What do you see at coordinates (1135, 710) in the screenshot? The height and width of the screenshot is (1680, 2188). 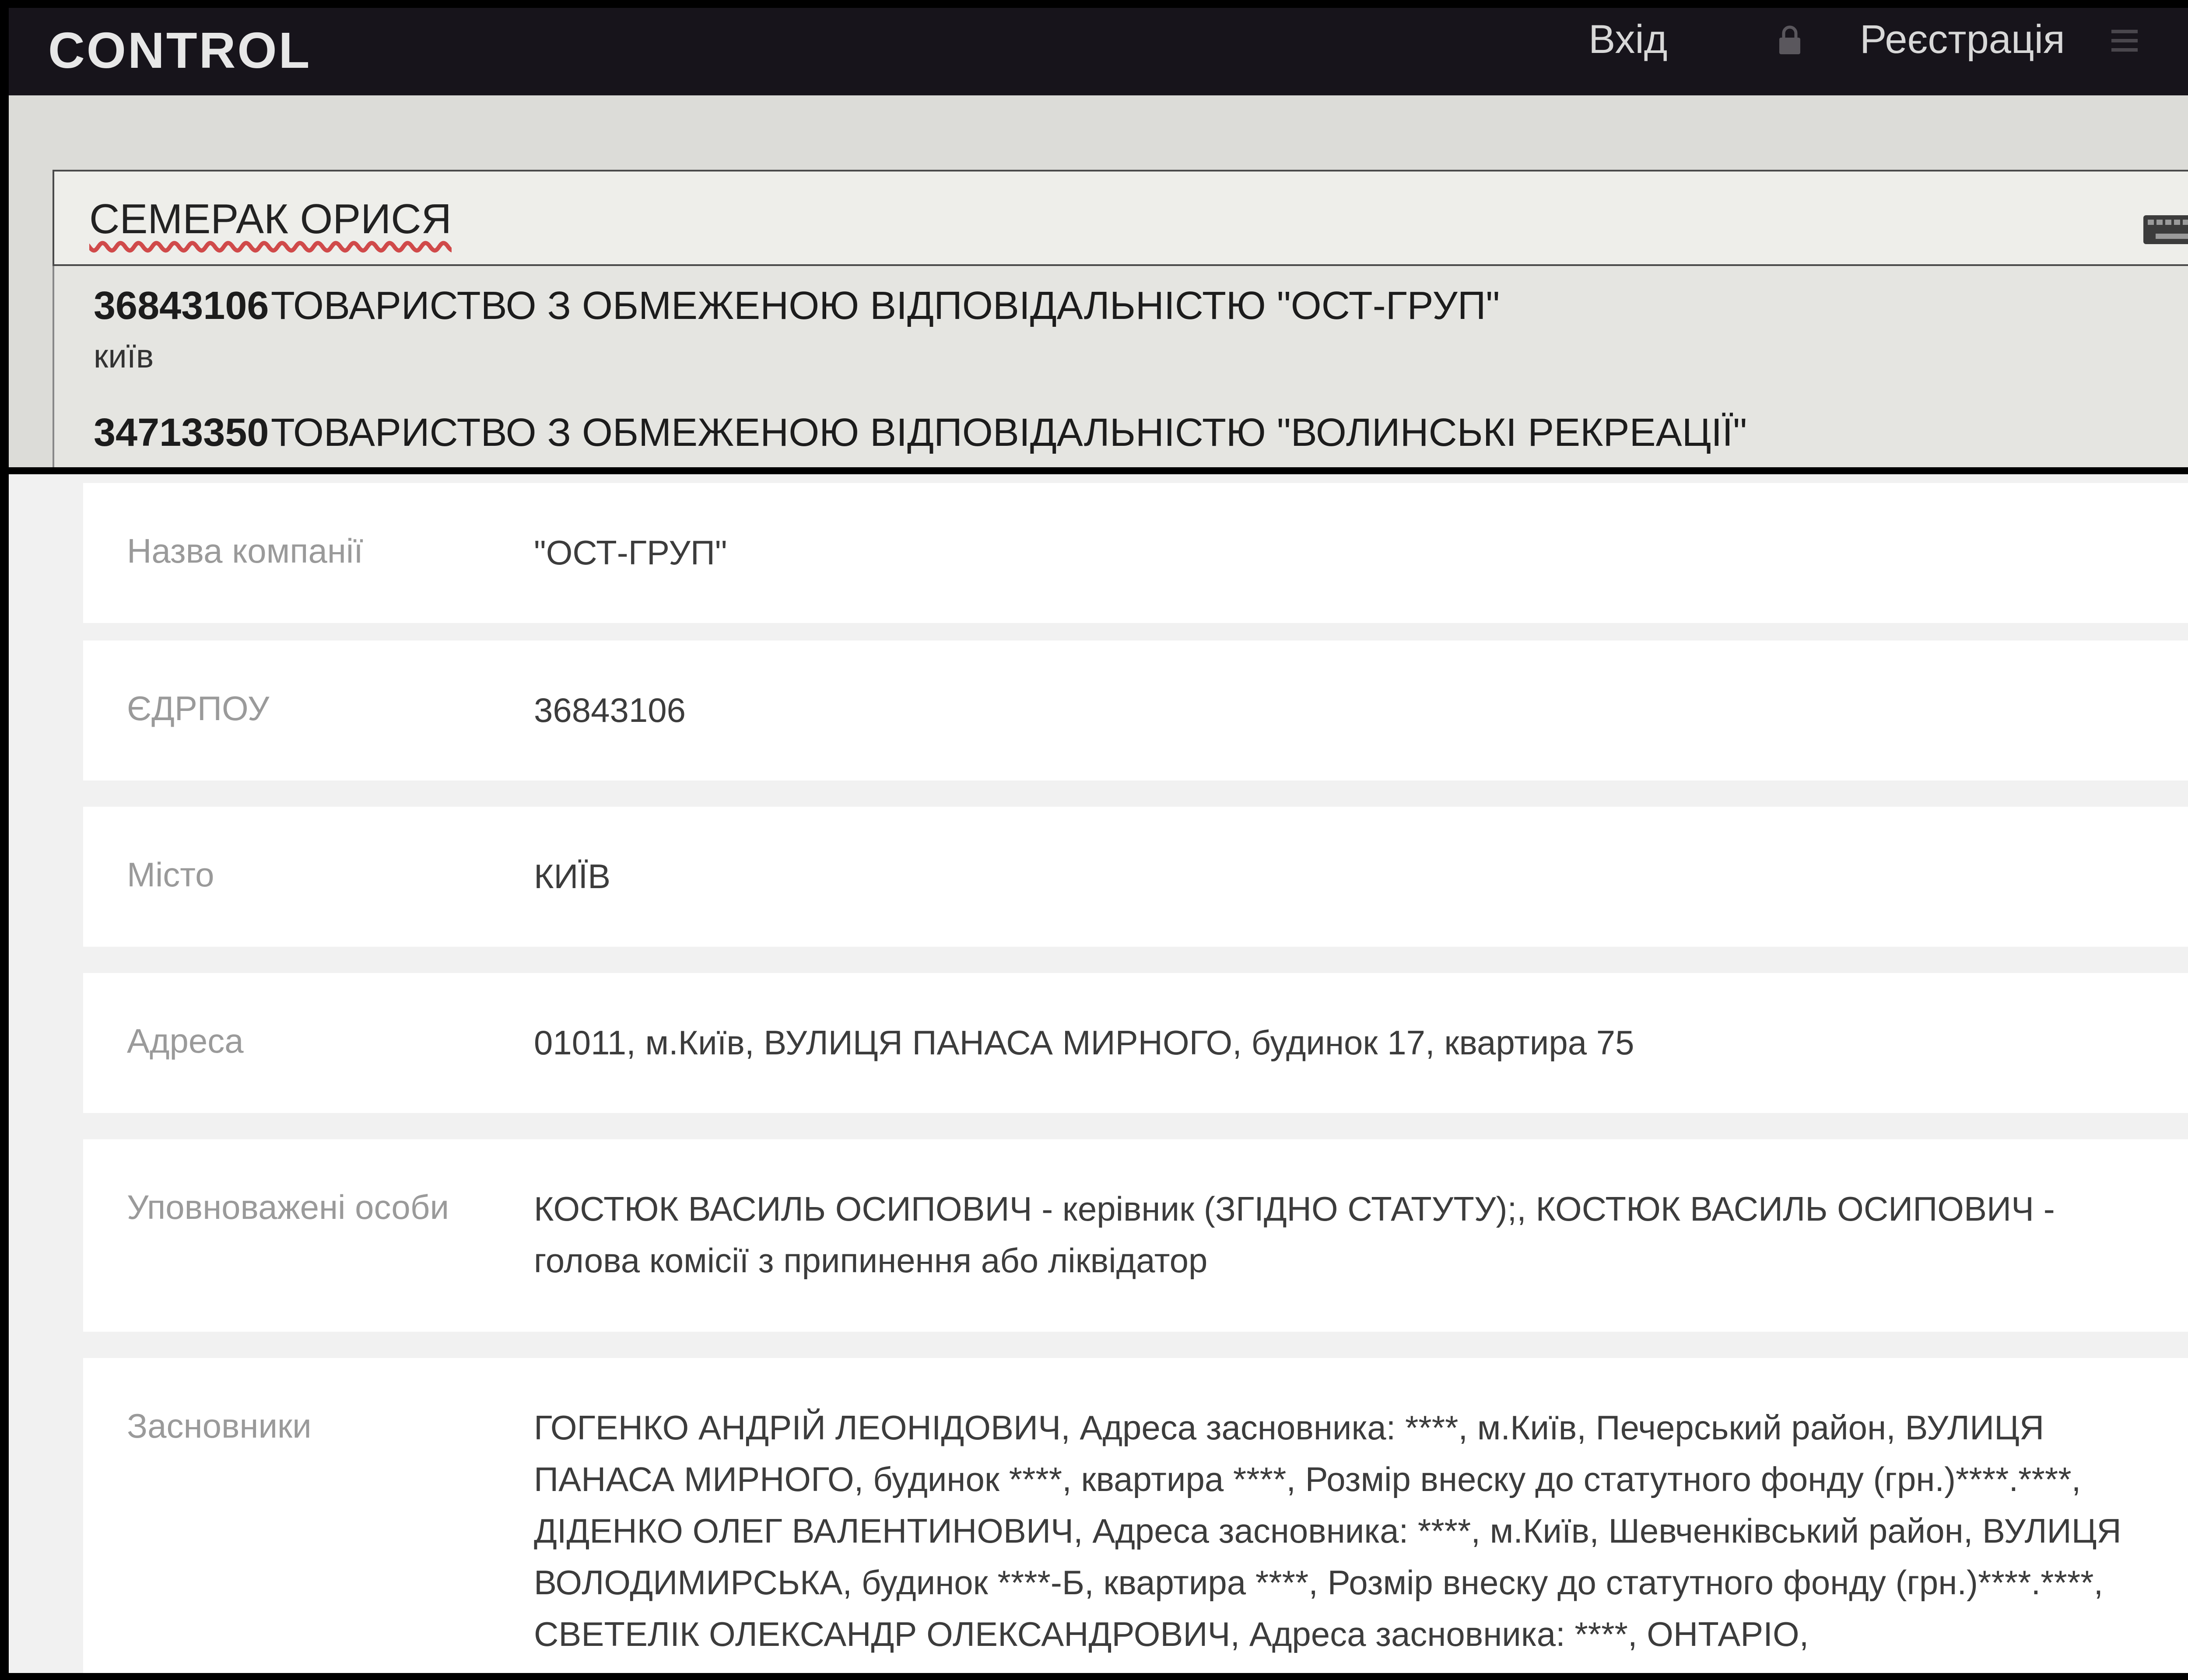 I see `detail-row-edrpou: ЄДРПОУ 36843106` at bounding box center [1135, 710].